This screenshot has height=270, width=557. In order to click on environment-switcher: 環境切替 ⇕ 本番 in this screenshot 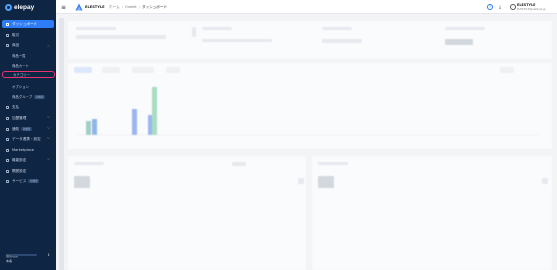, I will do `click(28, 258)`.